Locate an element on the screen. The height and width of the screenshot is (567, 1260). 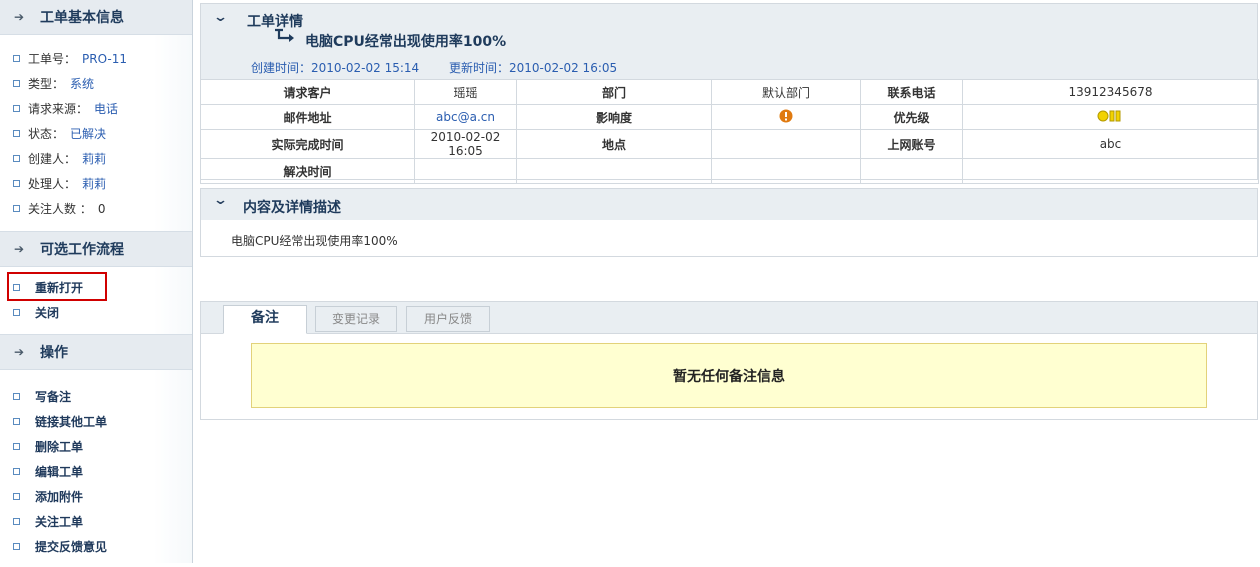
table-row: 邮件地址 abc@a.cn 影响度 优先级 is located at coordinates (729, 117).